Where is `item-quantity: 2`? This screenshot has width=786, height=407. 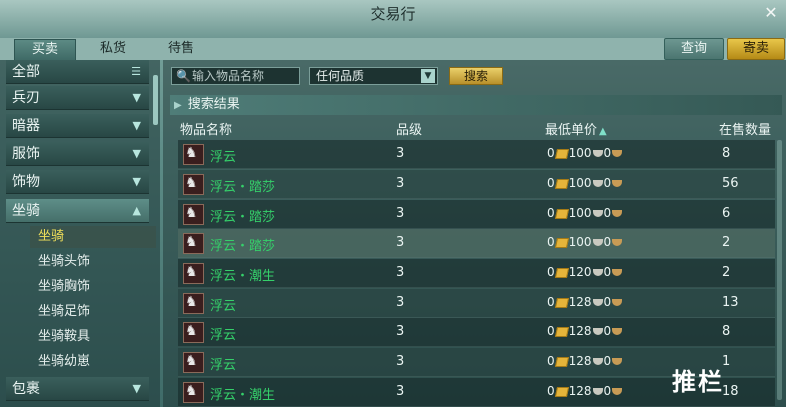 item-quantity: 2 is located at coordinates (726, 242).